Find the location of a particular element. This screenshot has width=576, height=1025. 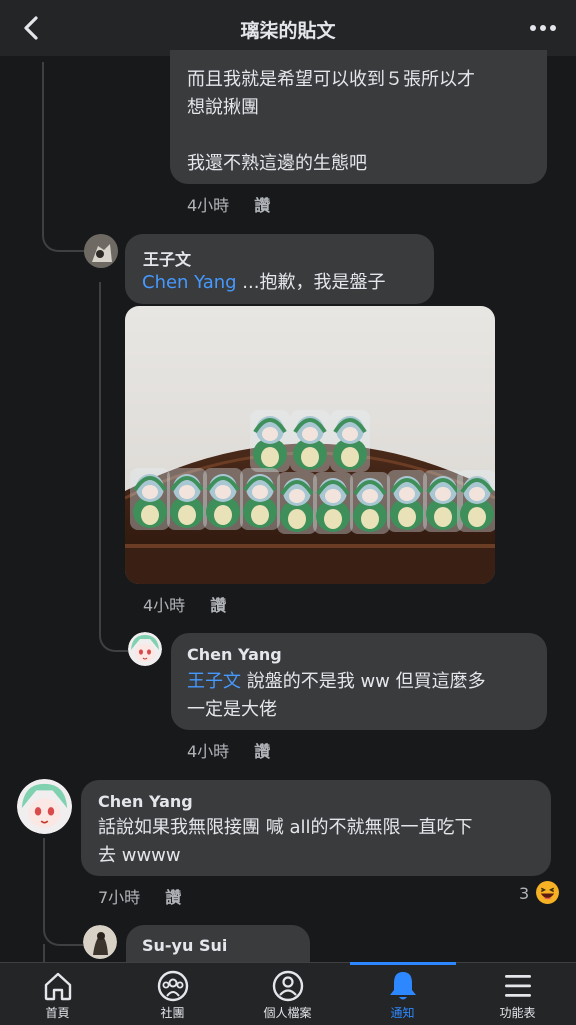

comment-time: 7小時 is located at coordinates (119, 897).